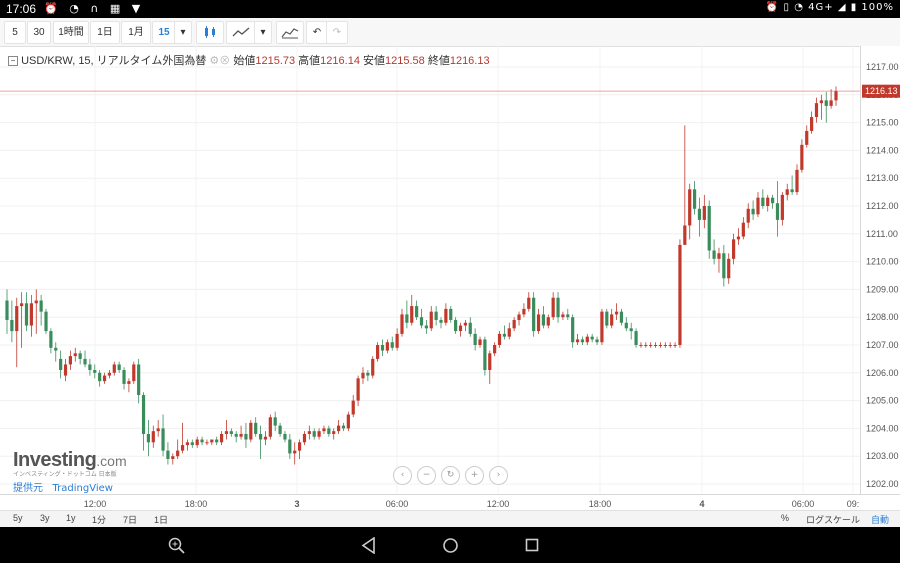  I want to click on indicator-dropdown: ▾, so click(263, 32).